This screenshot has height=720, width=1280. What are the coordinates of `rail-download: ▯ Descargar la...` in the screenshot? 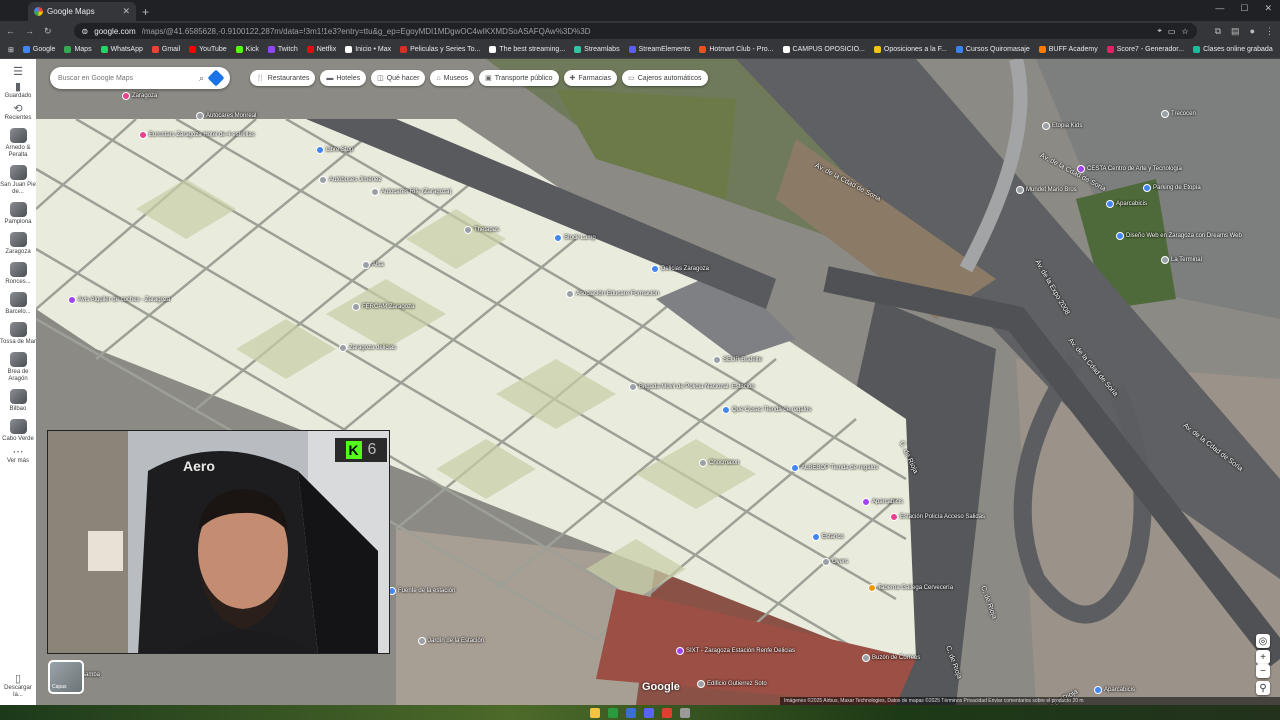 It's located at (18, 686).